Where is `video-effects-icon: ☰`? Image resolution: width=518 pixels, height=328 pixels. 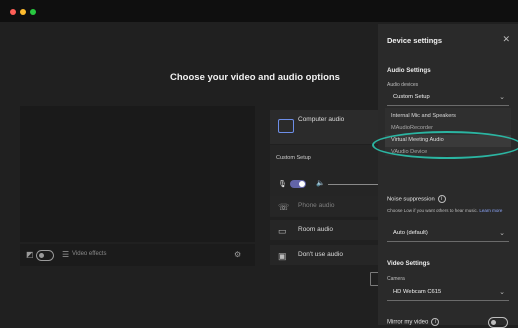
video-effects-icon: ☰ is located at coordinates (66, 254).